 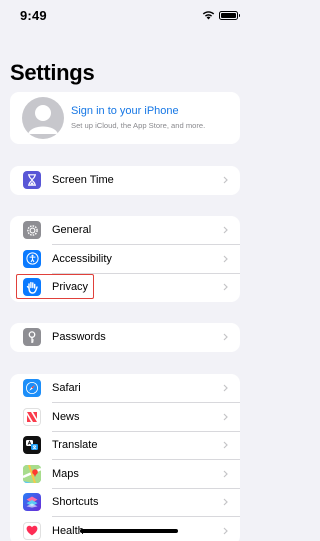 I want to click on settings-row-maps: Maps, so click(x=125, y=474).